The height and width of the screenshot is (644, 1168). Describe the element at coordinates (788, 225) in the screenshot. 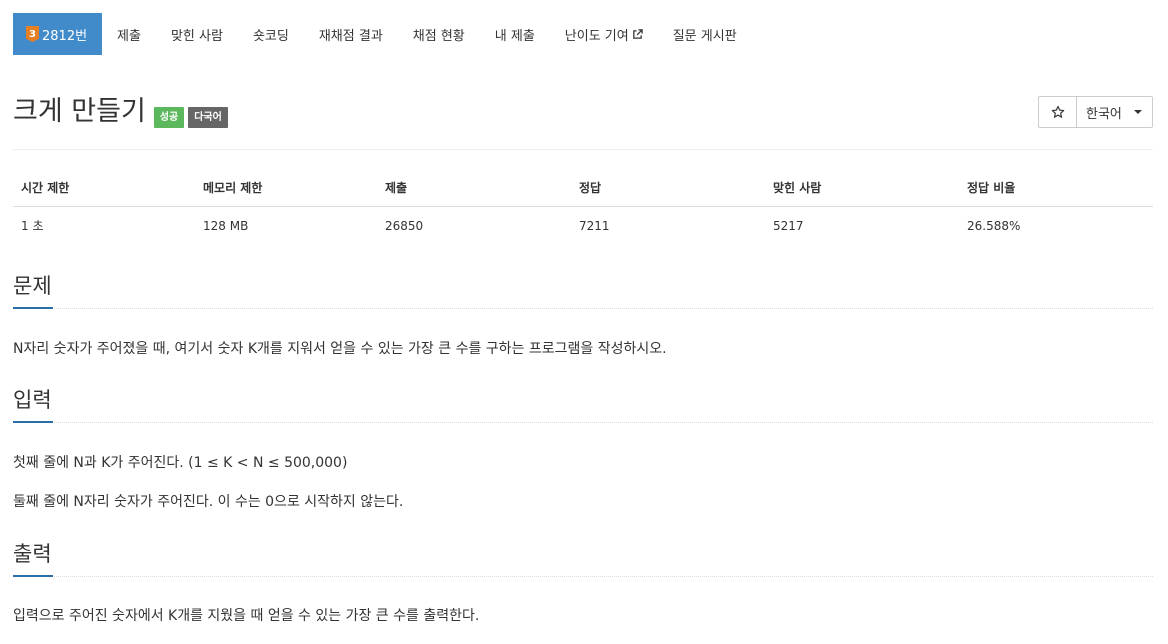

I see `value-solved-users: 5217` at that location.